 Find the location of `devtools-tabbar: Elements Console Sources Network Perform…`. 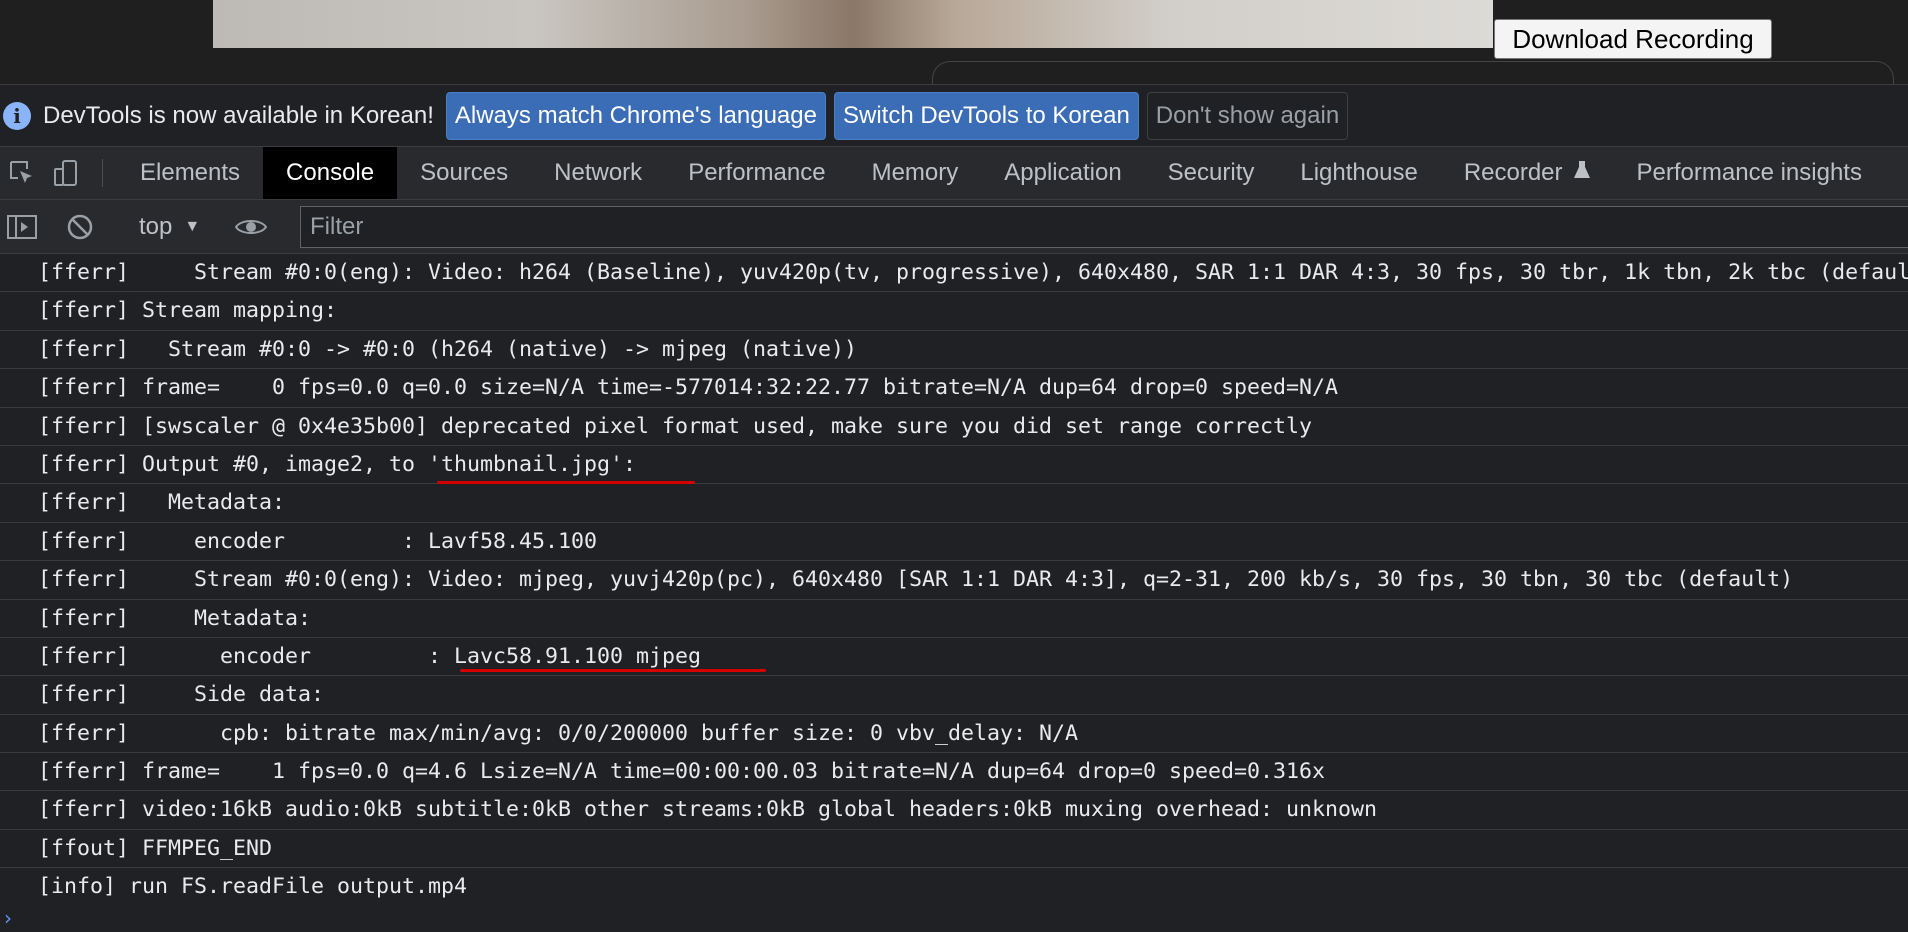

devtools-tabbar: Elements Console Sources Network Perform… is located at coordinates (954, 173).